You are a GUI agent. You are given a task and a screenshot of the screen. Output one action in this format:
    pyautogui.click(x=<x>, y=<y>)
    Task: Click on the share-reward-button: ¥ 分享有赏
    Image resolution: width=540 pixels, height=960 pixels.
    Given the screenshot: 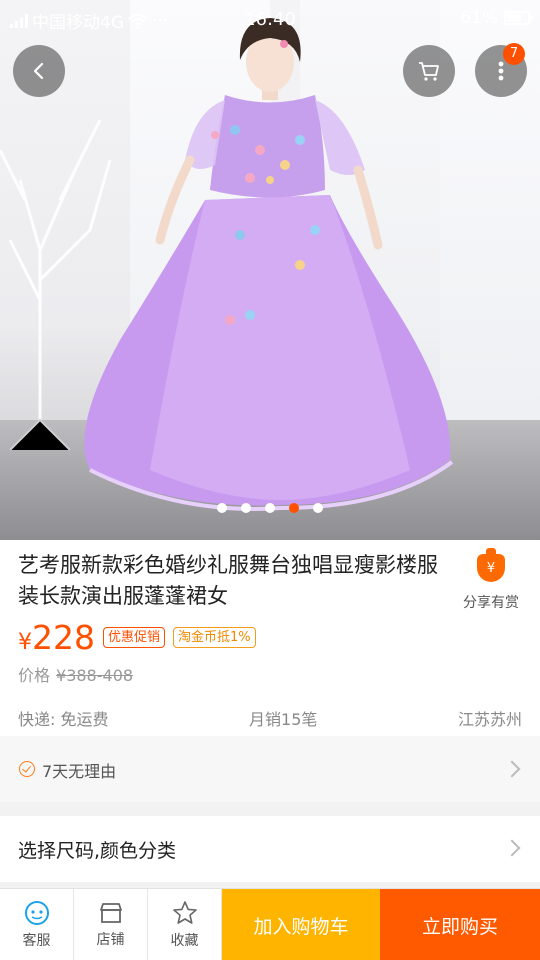 What is the action you would take?
    pyautogui.click(x=491, y=580)
    